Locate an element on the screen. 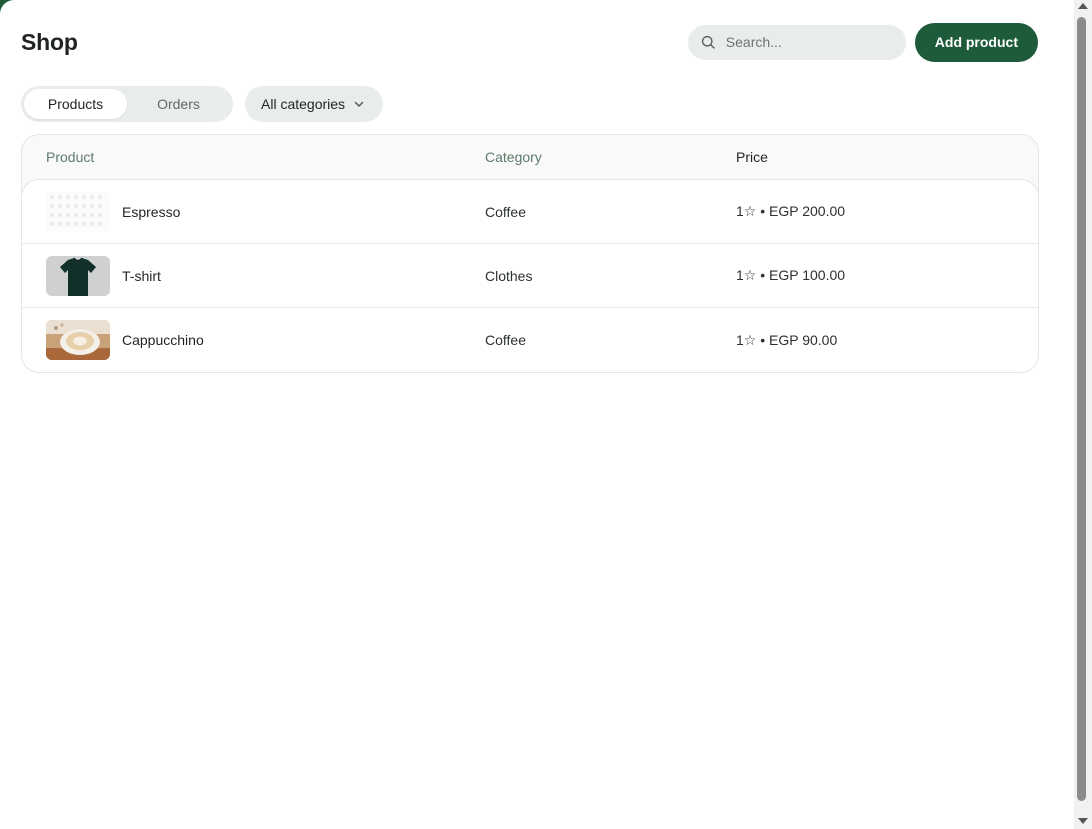 The image size is (1092, 829). tab-products: Products is located at coordinates (75, 104).